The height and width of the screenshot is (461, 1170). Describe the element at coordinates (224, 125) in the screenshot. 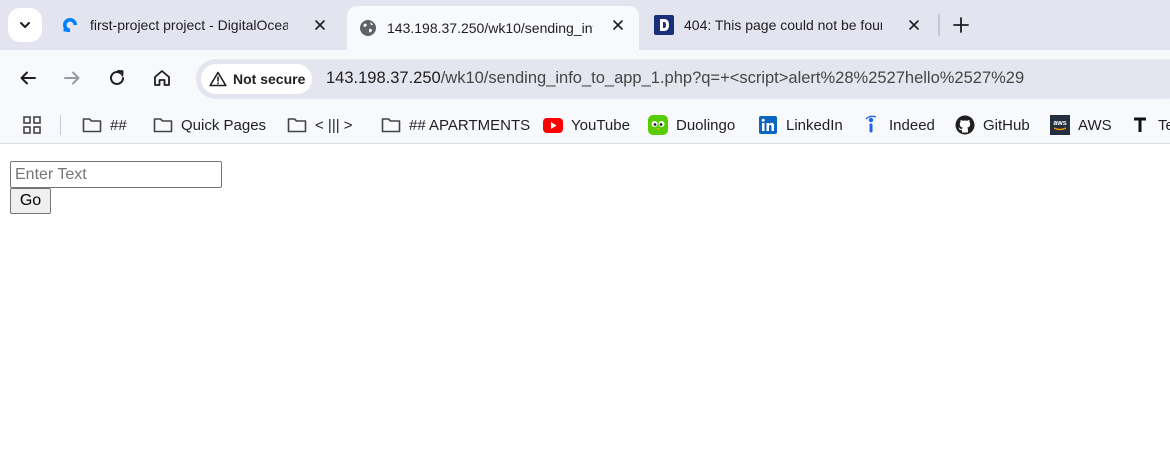

I see `bookmark-label: Quick Pages` at that location.